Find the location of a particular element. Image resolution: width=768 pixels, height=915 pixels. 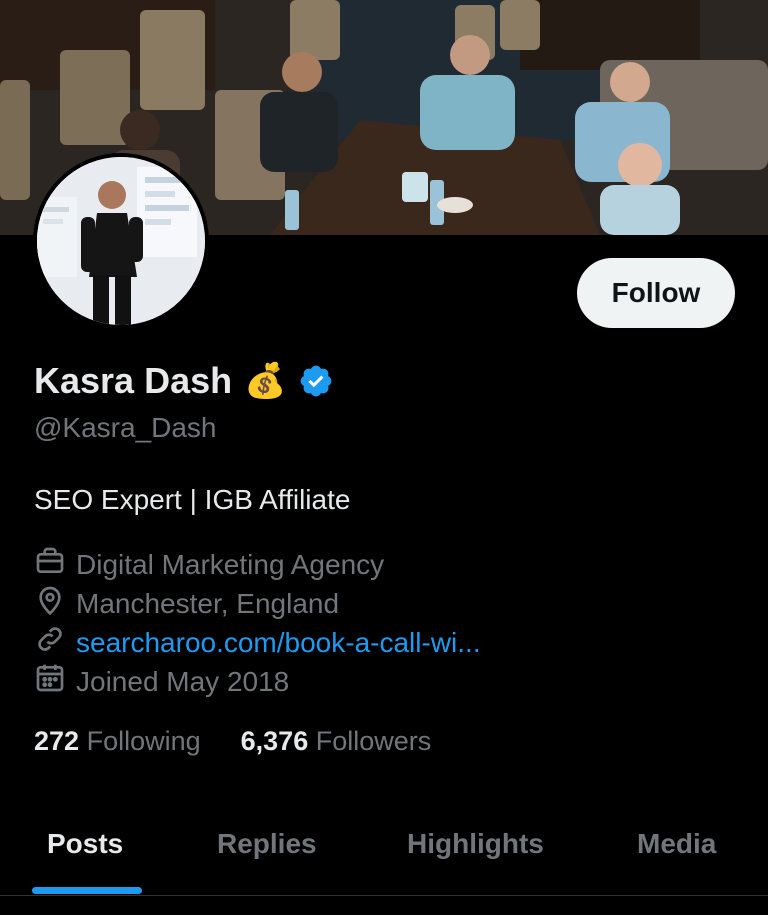

following-count: 272 is located at coordinates (57, 741).